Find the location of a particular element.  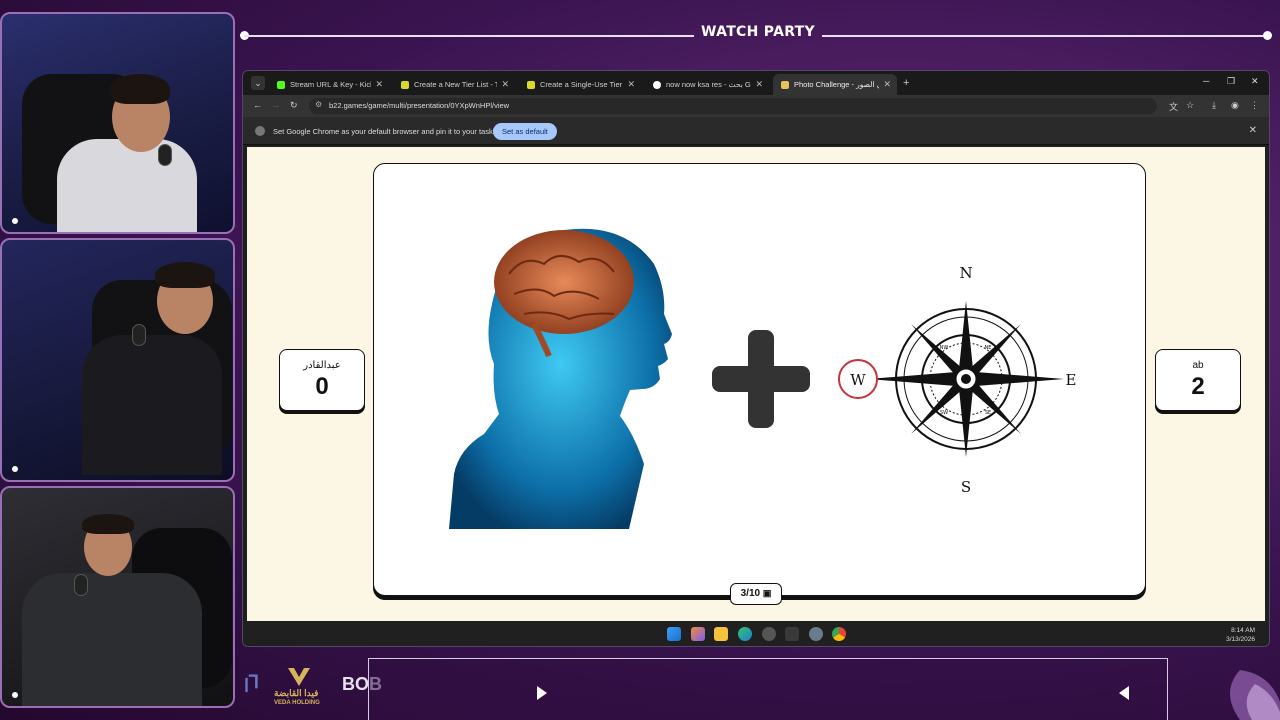

profile-icon: ◉ is located at coordinates (1235, 105).